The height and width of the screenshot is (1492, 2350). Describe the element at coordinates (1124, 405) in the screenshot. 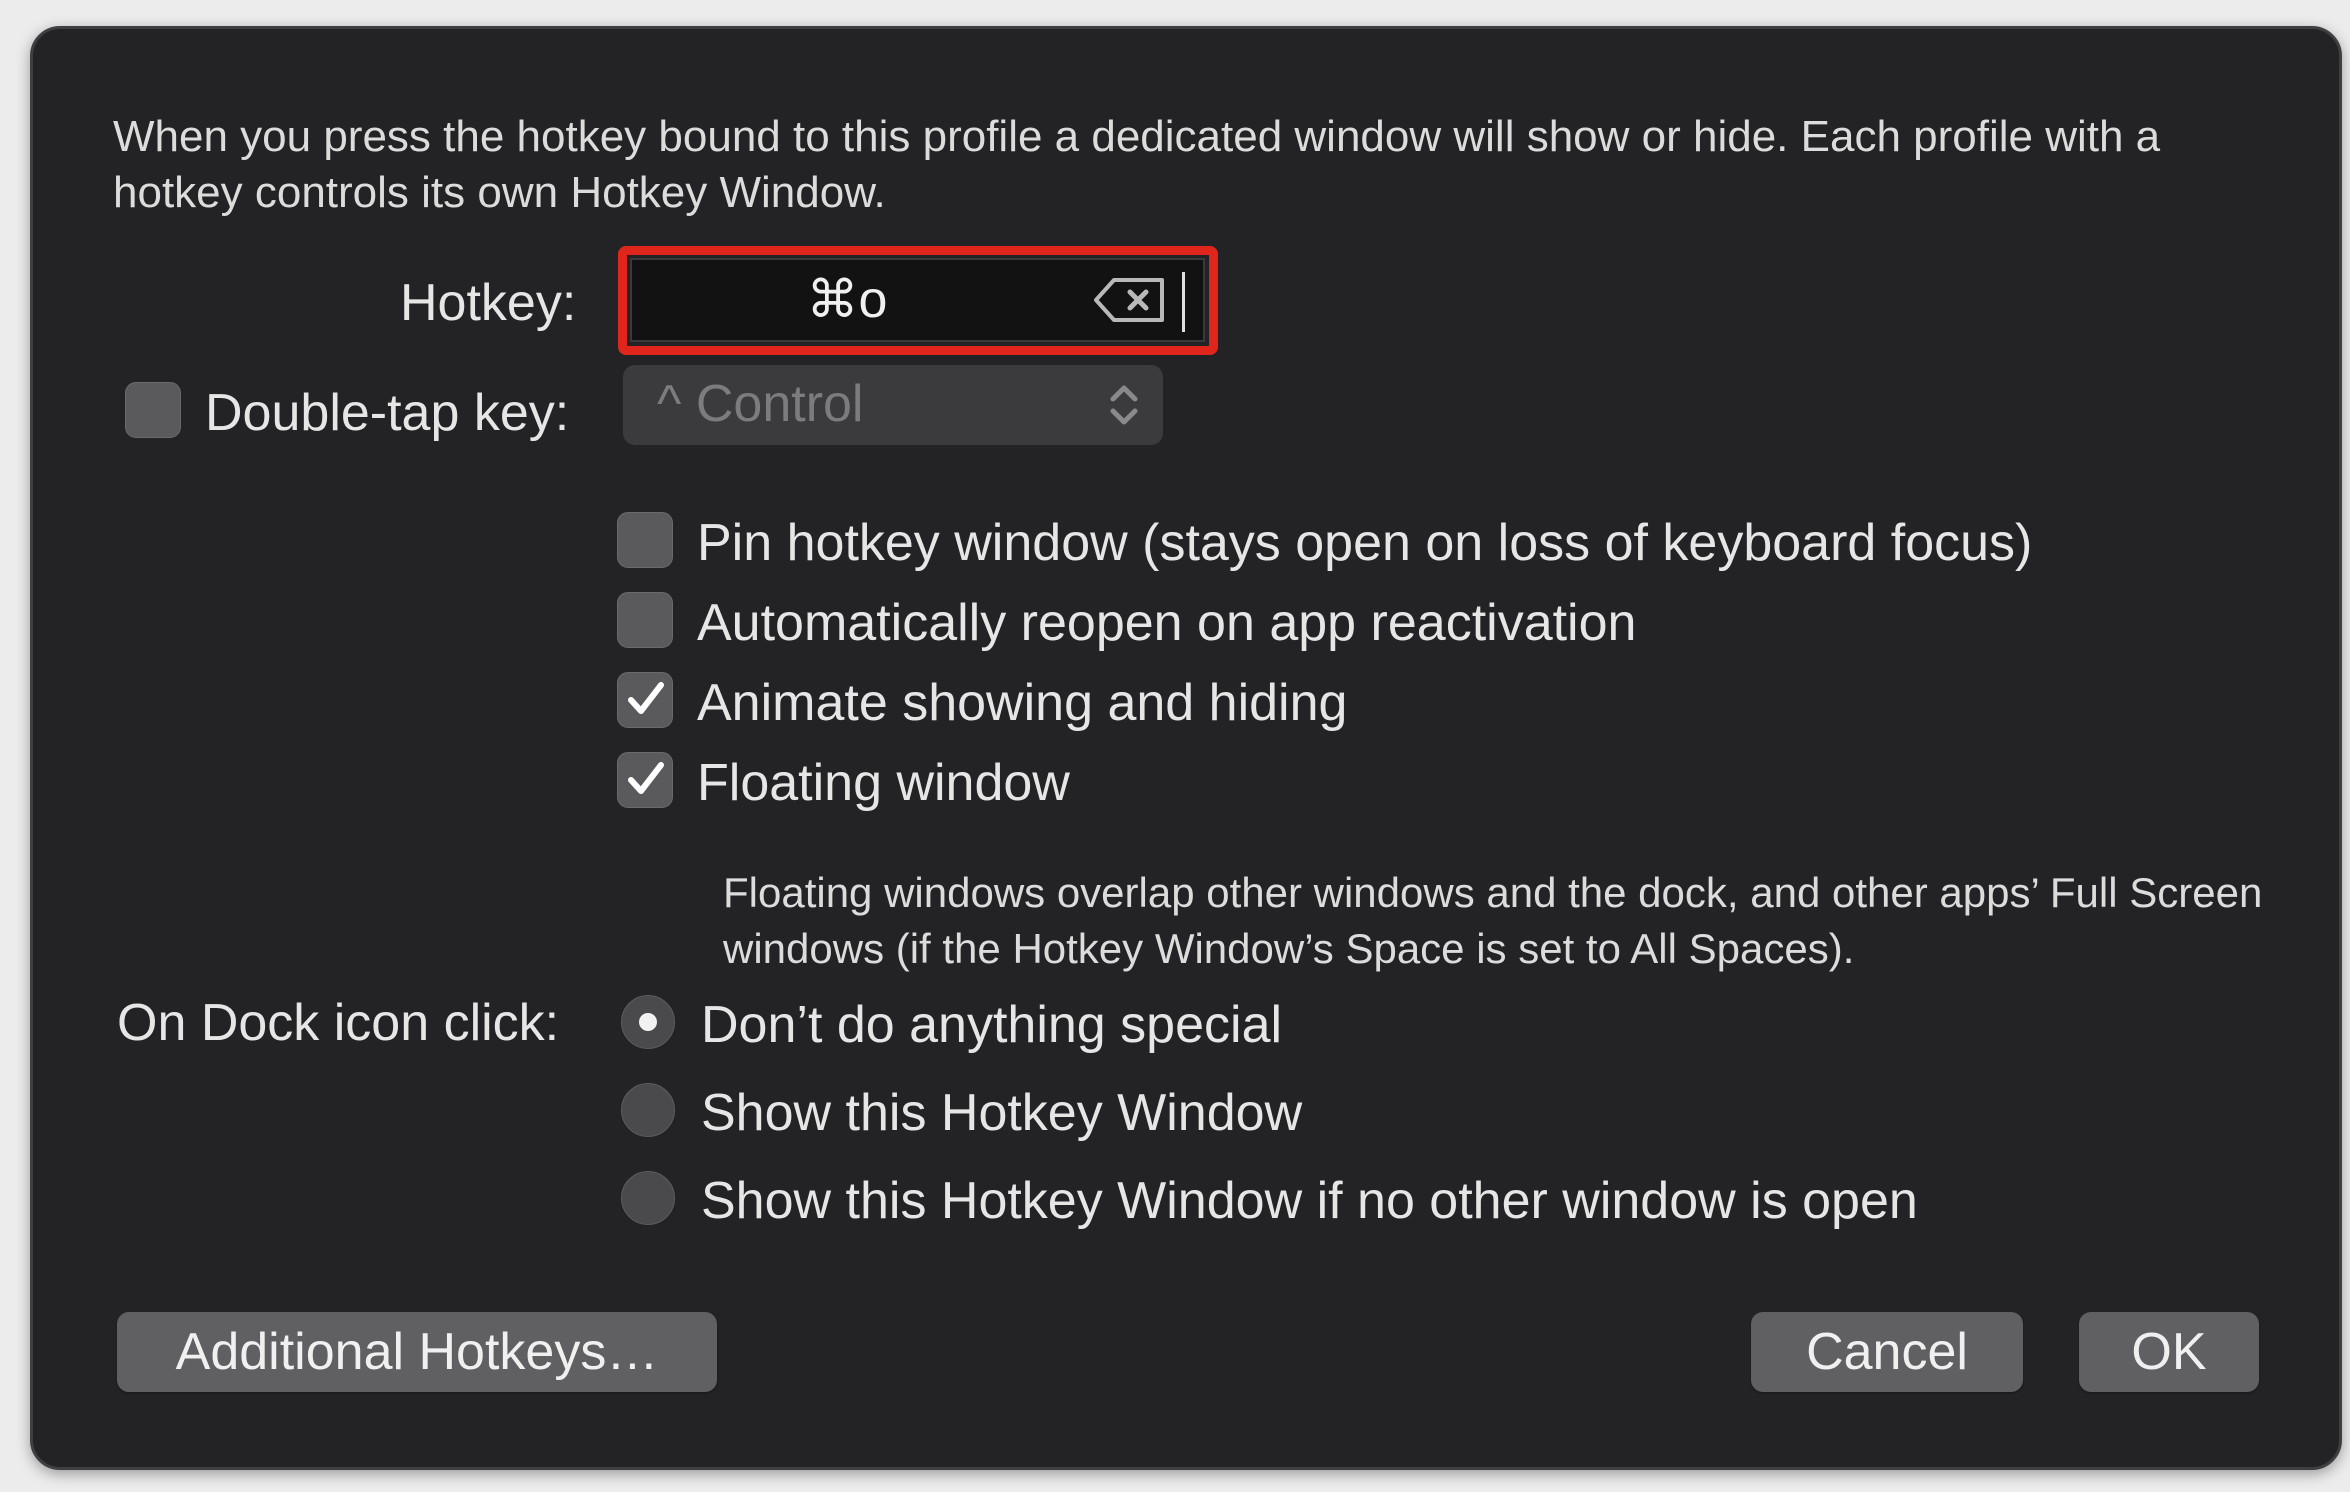

I see `up-down-chevron-icon` at that location.